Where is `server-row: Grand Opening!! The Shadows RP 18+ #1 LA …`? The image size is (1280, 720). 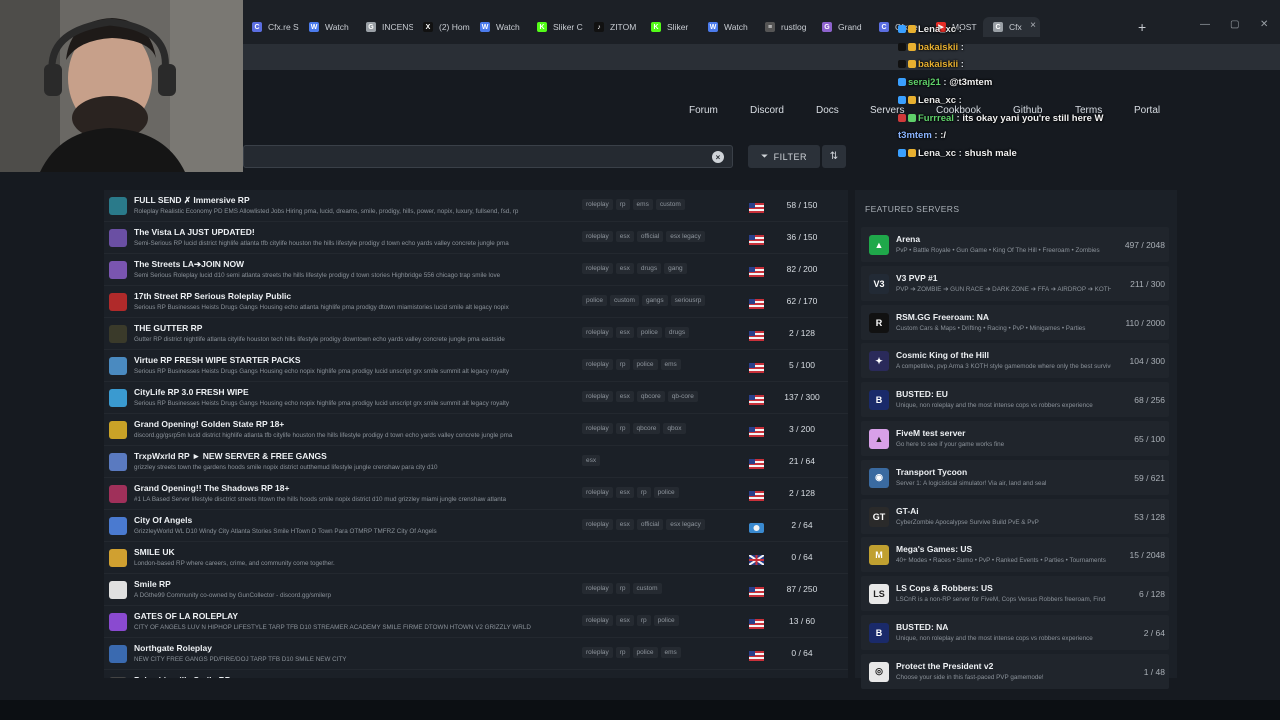 server-row: Grand Opening!! The Shadows RP 18+ #1 LA … is located at coordinates (476, 494).